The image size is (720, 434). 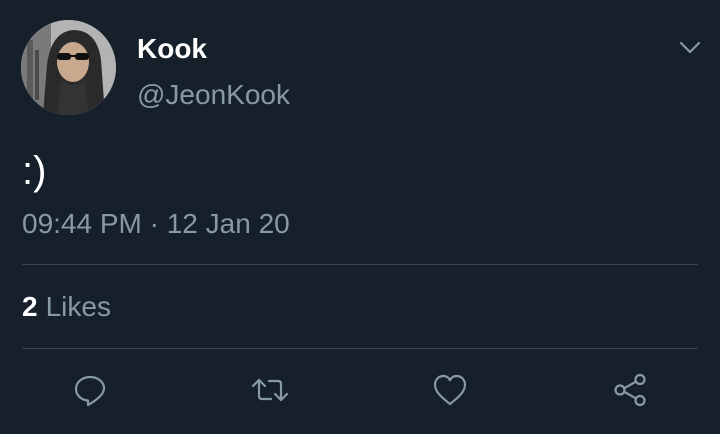 I want to click on heart-icon, so click(x=450, y=390).